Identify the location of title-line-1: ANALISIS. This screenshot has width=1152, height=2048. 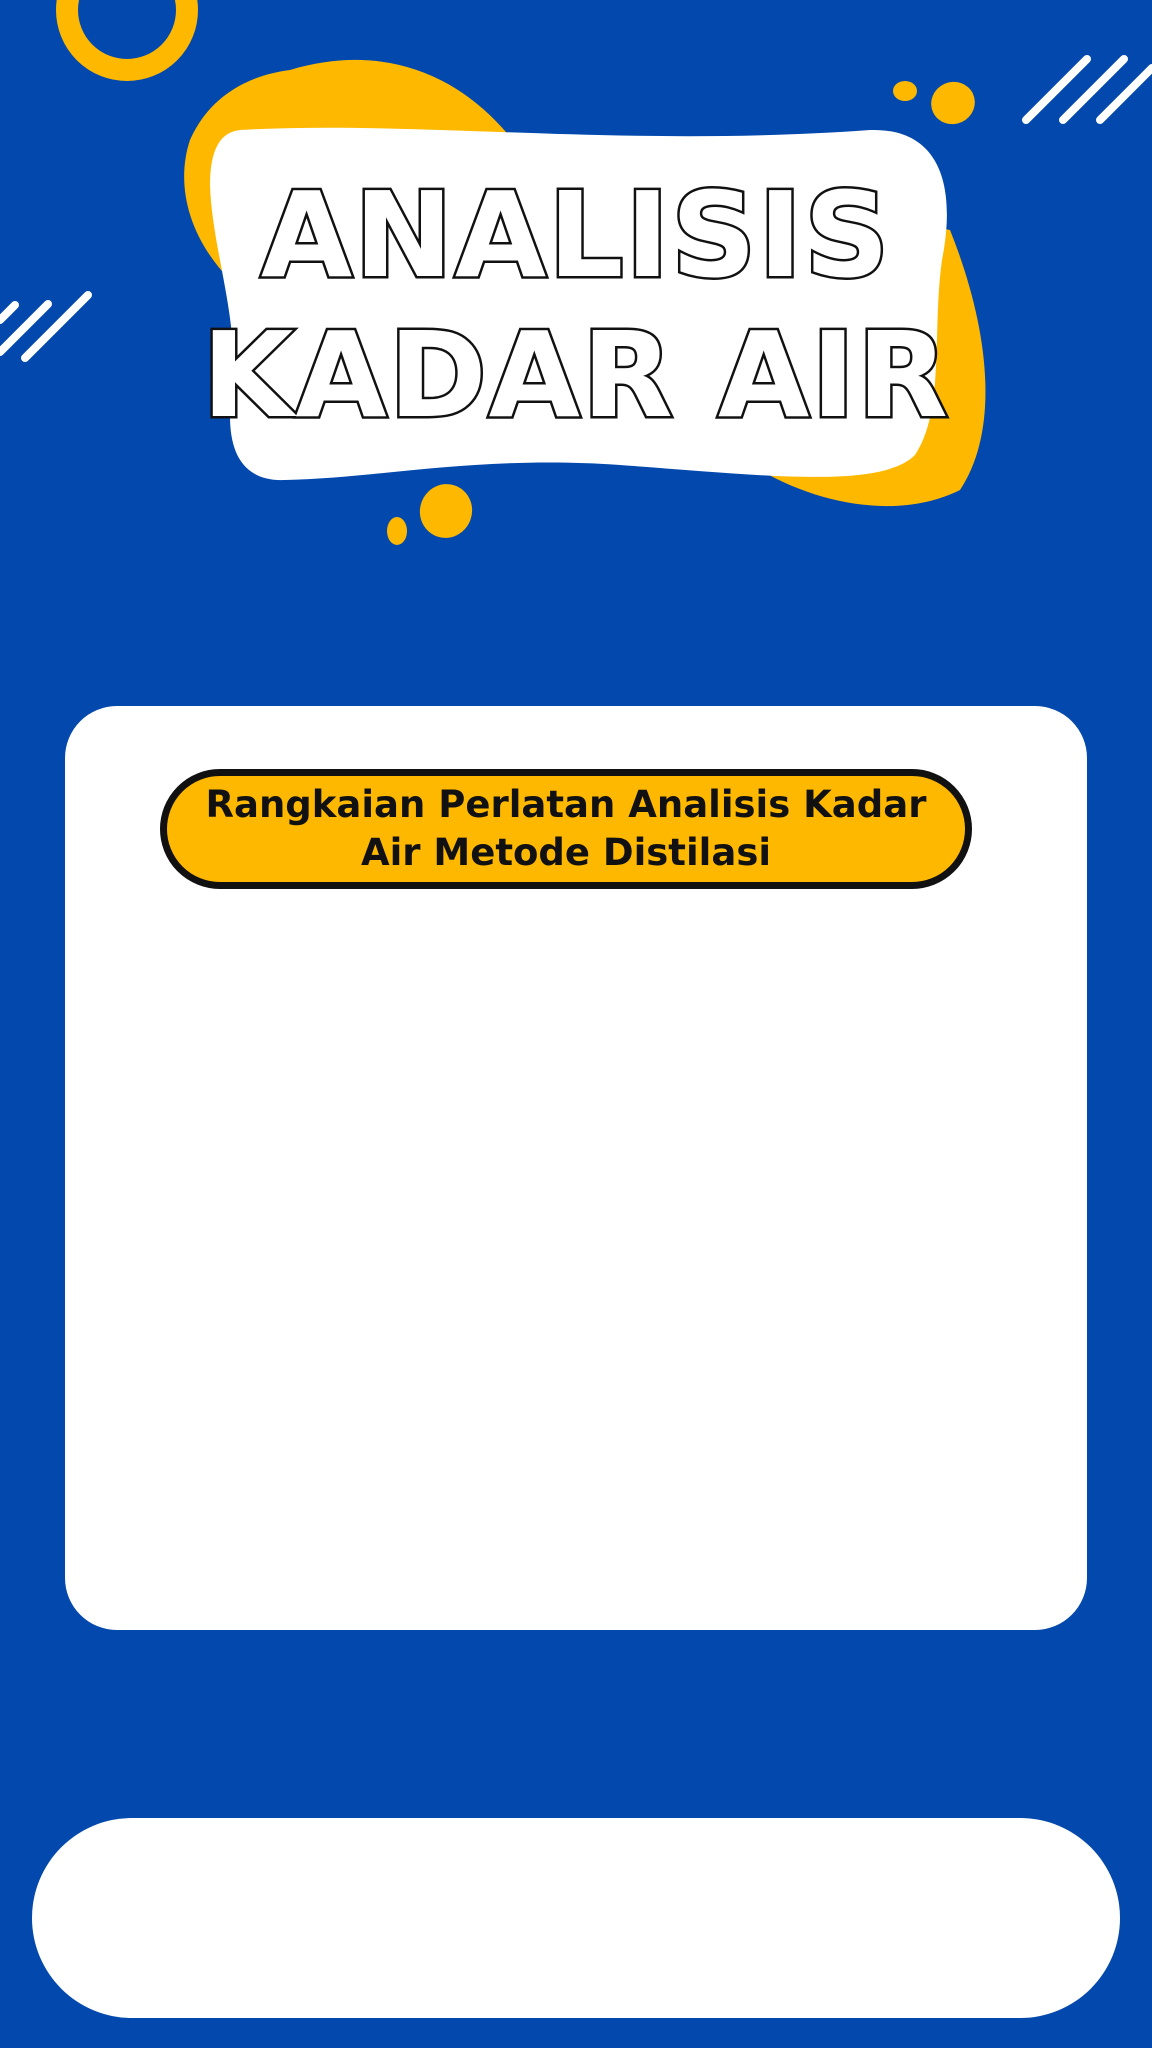
(575, 235).